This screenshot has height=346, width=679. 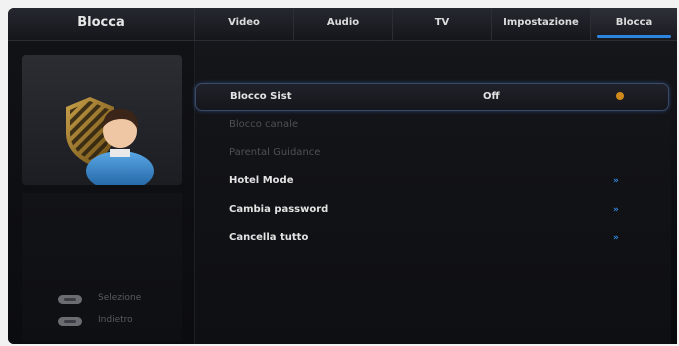 I want to click on tab-blocca: Blocca, so click(x=634, y=24).